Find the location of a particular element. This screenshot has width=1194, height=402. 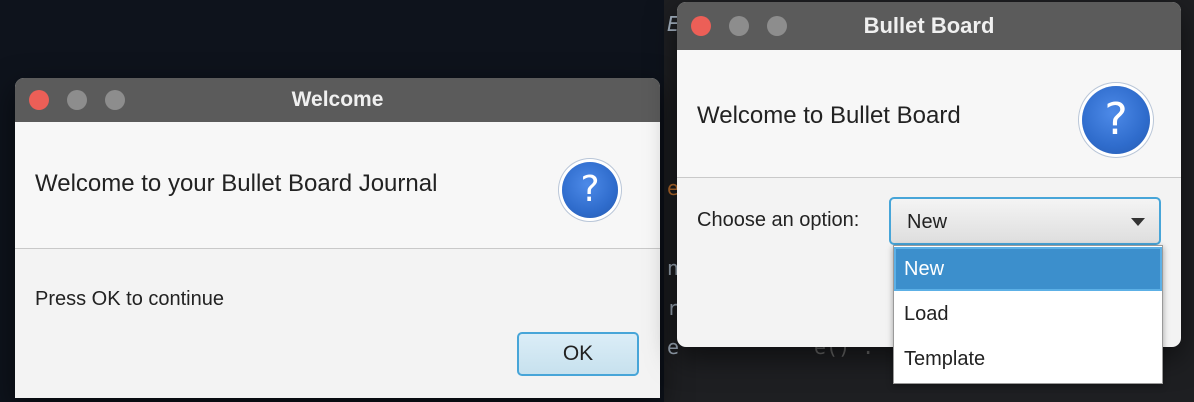

window-title: Bullet Board is located at coordinates (929, 25).